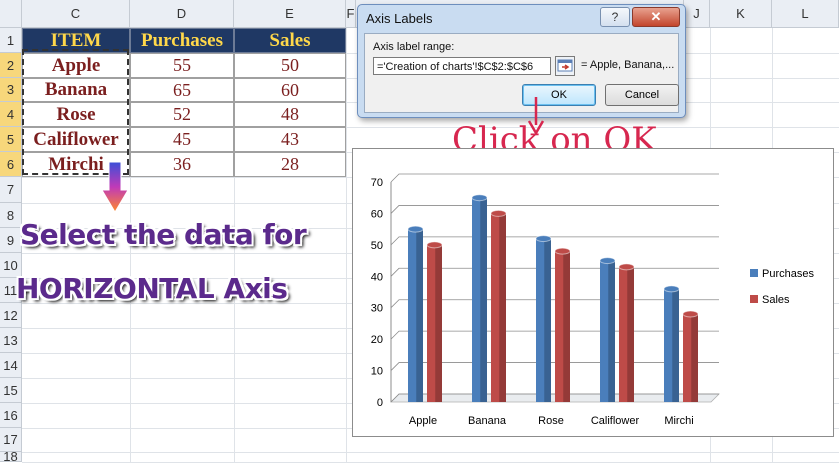 The height and width of the screenshot is (464, 839). Describe the element at coordinates (462, 66) in the screenshot. I see `axis-label-range-input: ='Creation of charts'!$C$2:$C$6` at that location.